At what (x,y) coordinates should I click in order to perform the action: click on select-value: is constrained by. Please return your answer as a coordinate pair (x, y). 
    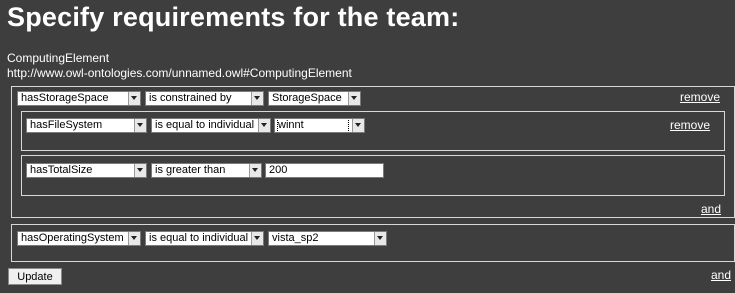
    Looking at the image, I should click on (190, 98).